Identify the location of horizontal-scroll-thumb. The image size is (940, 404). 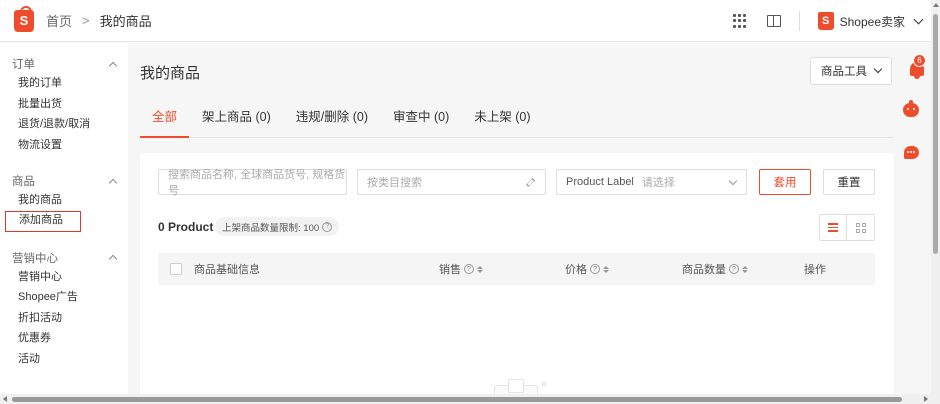
(457, 399).